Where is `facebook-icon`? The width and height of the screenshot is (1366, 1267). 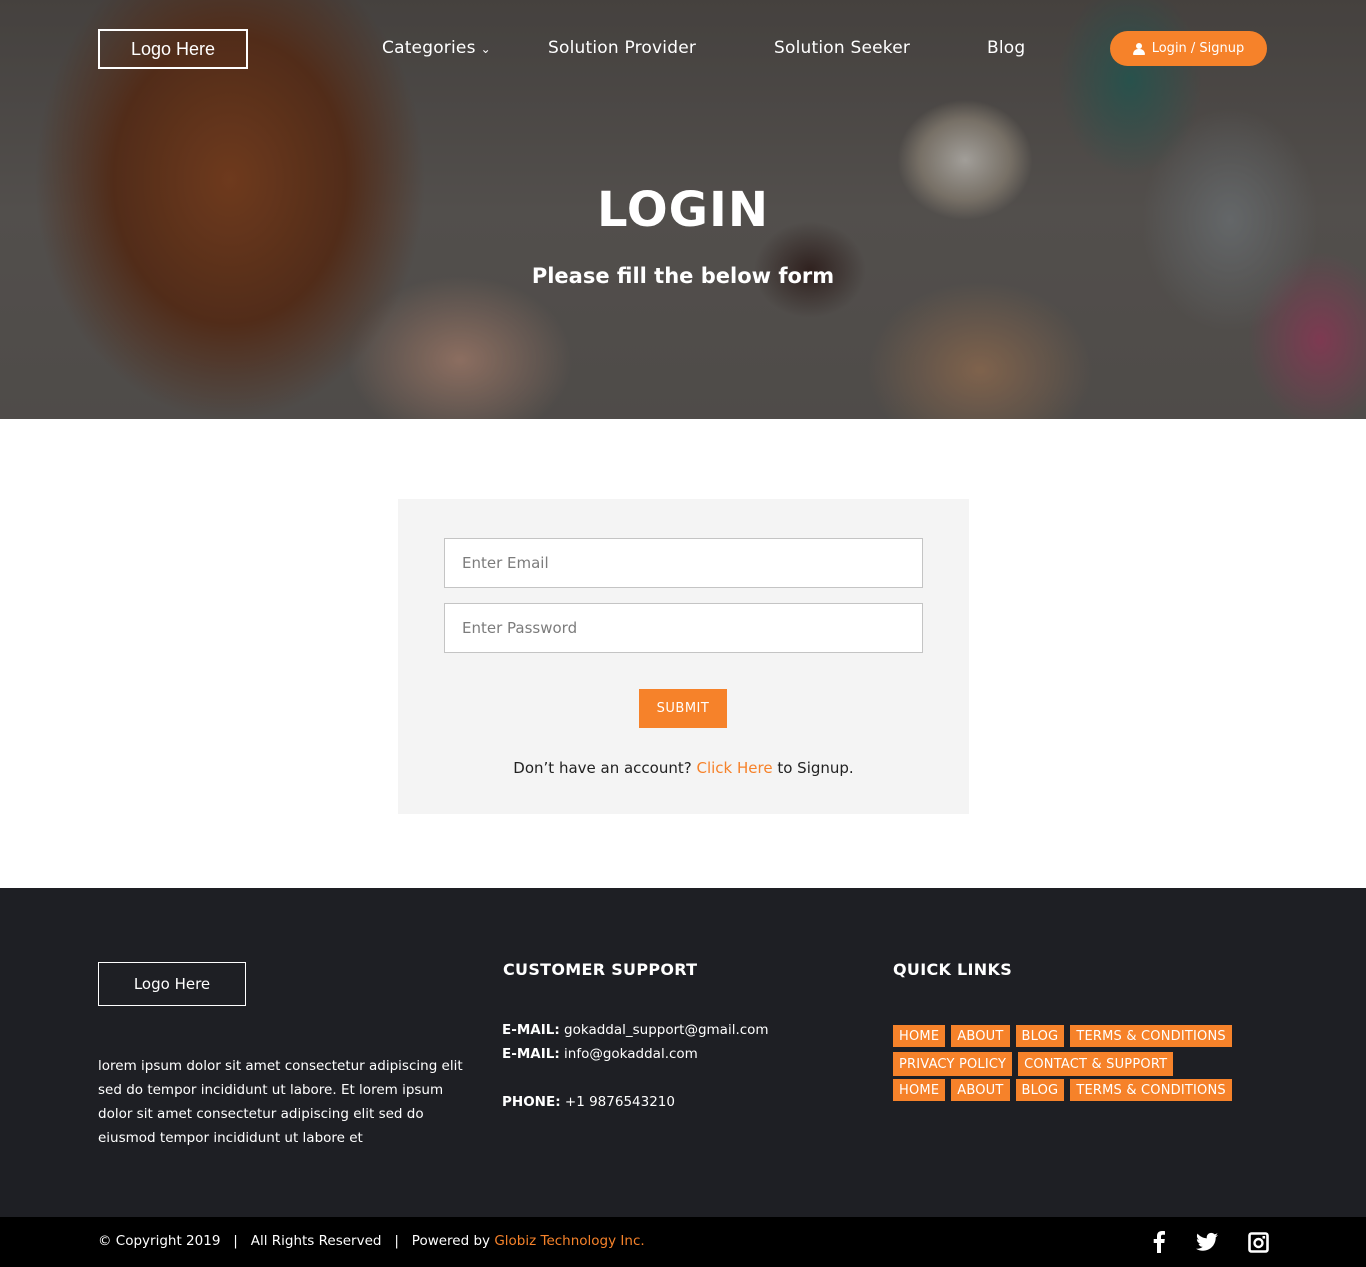 facebook-icon is located at coordinates (1159, 1242).